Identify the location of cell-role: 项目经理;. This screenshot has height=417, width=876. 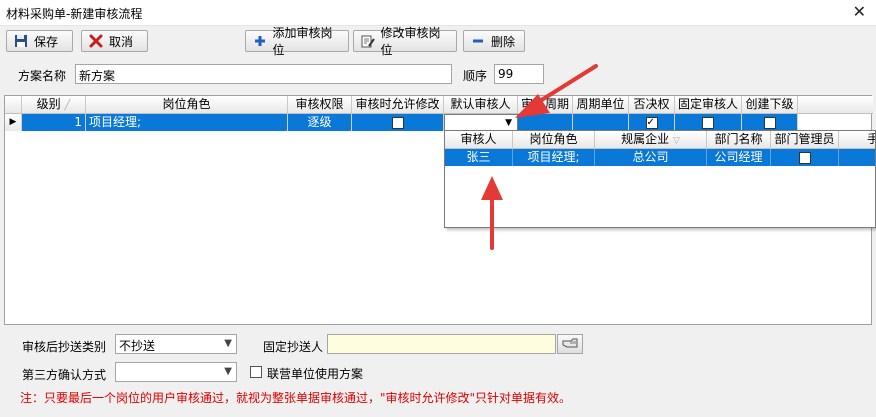
(187, 122).